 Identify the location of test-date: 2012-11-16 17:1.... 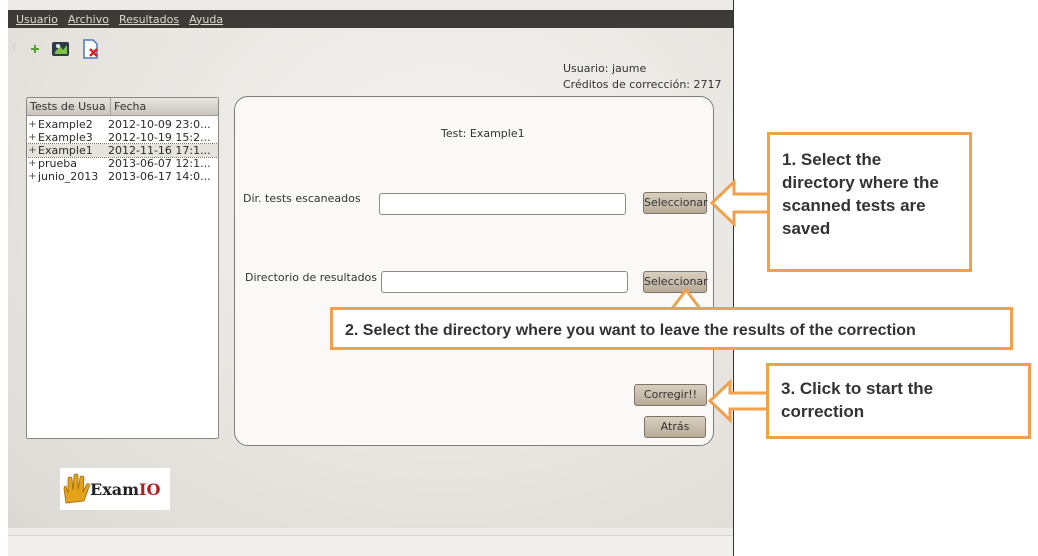
(159, 150).